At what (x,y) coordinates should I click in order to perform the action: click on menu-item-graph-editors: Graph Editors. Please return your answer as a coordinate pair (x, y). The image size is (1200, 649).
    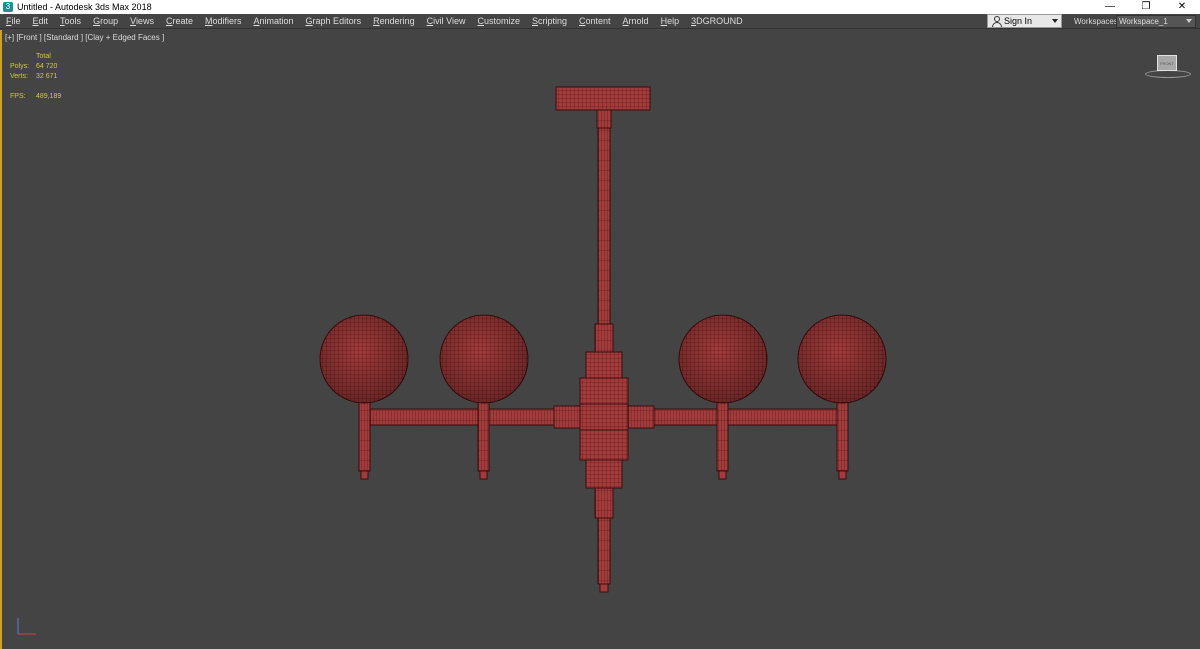
    Looking at the image, I should click on (334, 21).